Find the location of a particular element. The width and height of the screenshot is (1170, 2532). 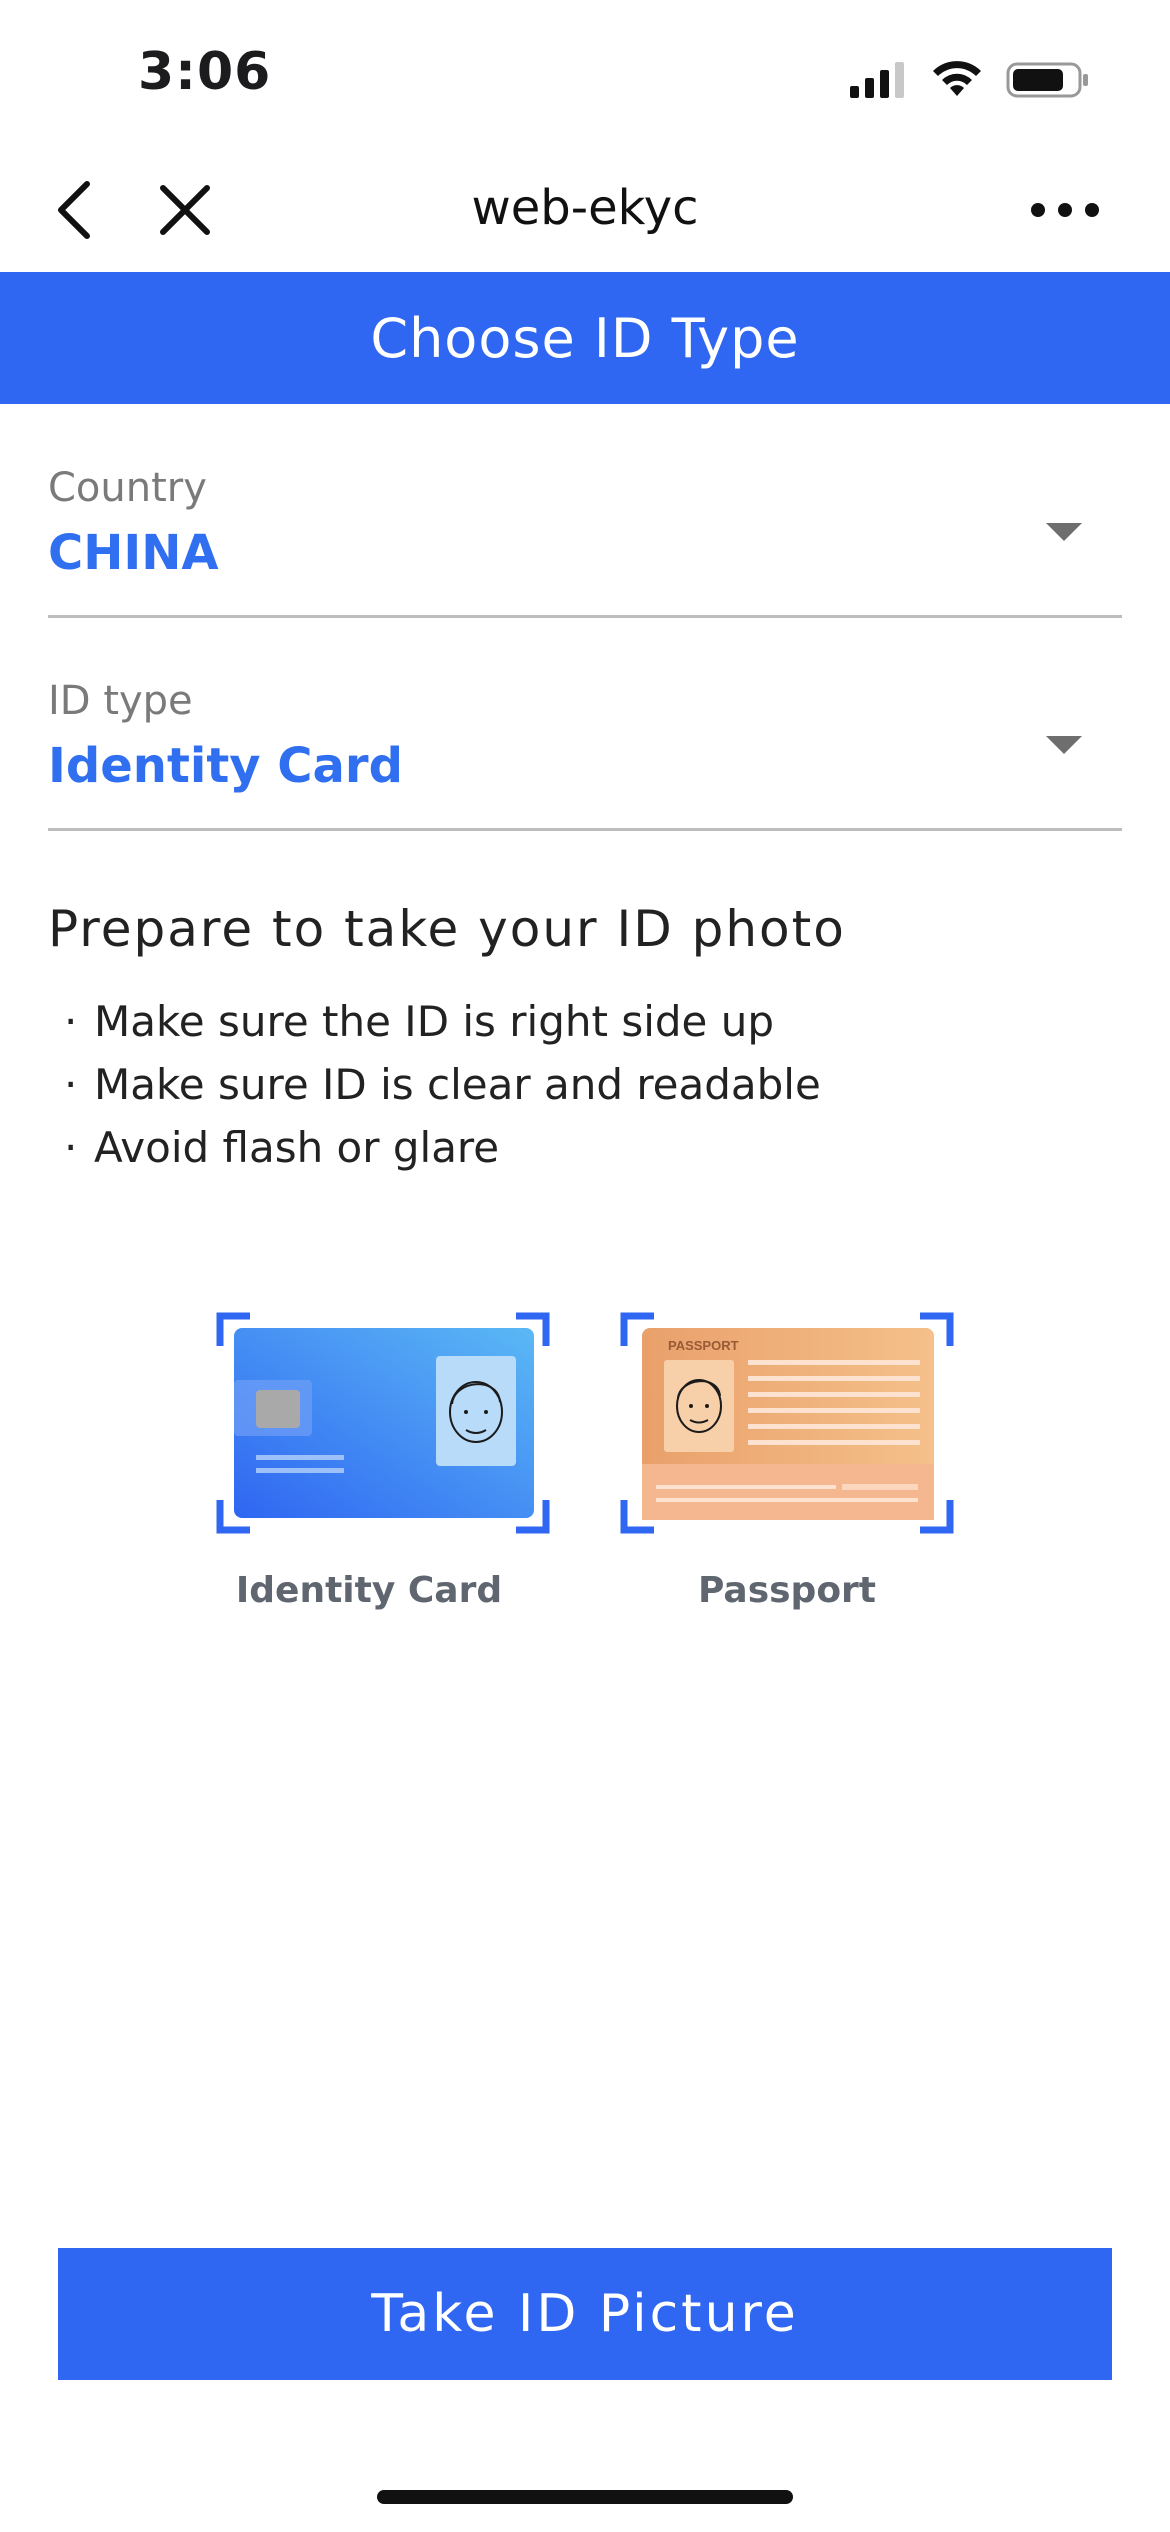

home-indicator is located at coordinates (585, 2497).